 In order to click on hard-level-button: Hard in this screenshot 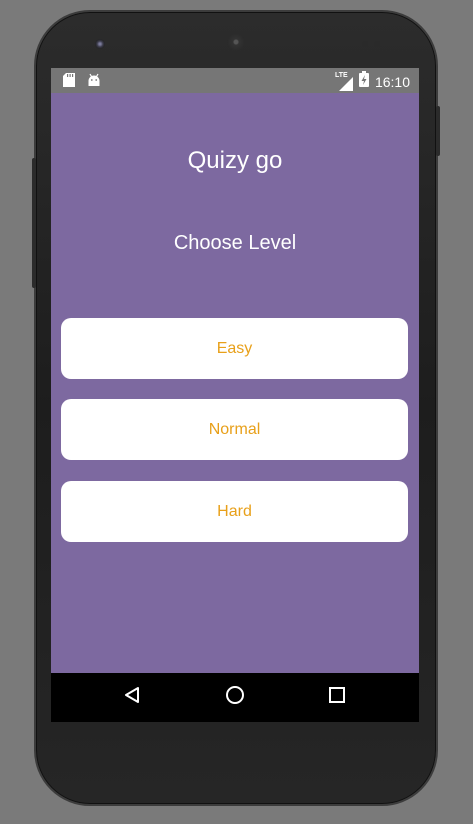, I will do `click(234, 511)`.